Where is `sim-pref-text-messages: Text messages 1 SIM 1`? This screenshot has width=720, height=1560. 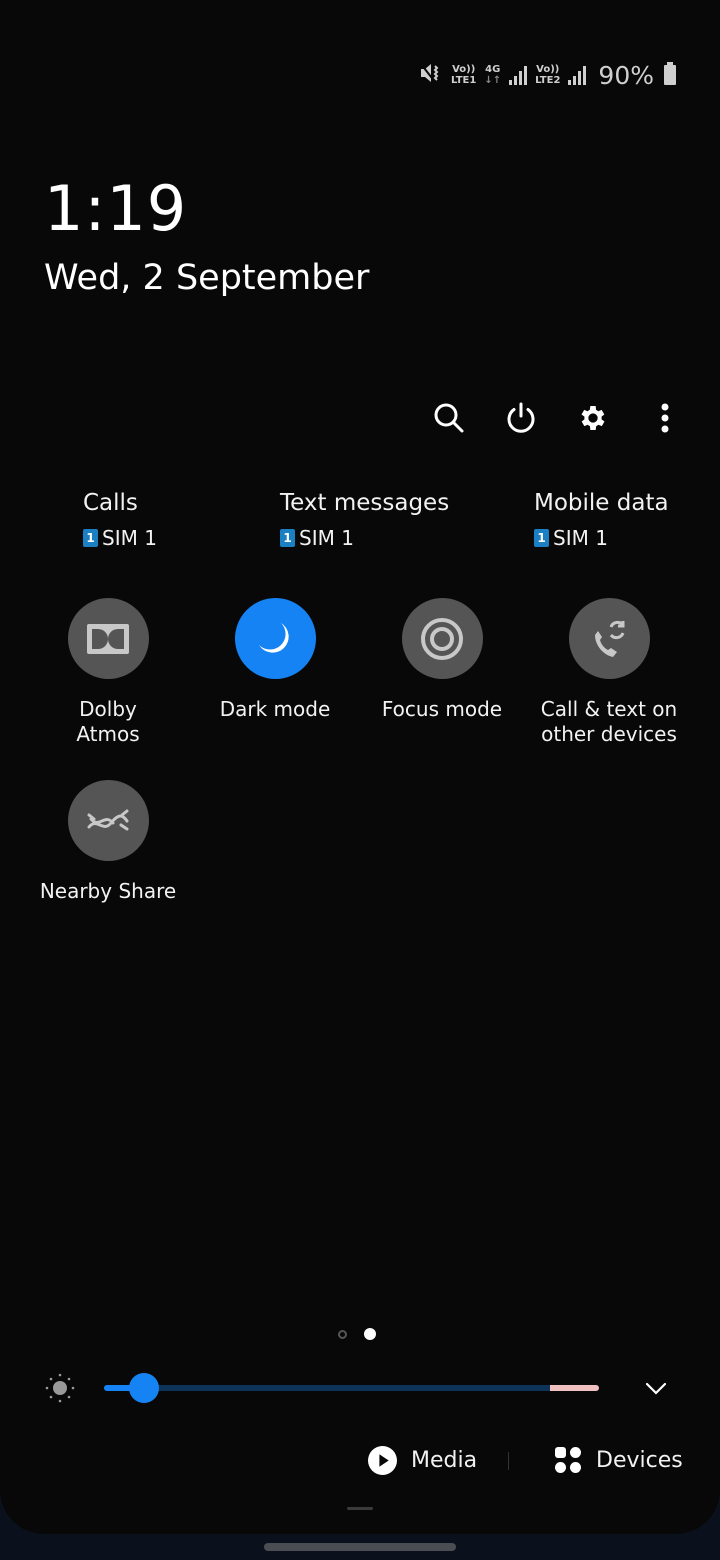
sim-pref-text-messages: Text messages 1 SIM 1 is located at coordinates (364, 520).